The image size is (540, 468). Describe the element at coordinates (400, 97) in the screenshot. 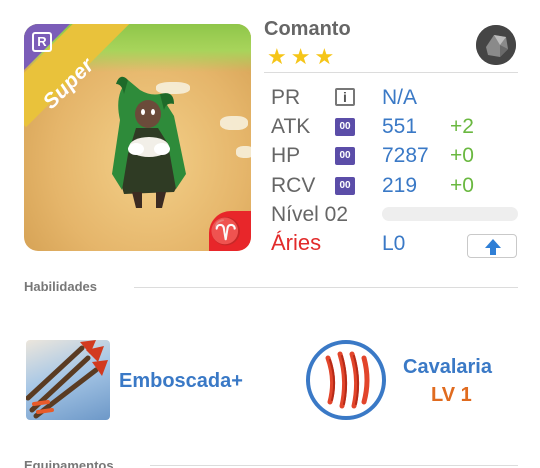

I see `stat-value-pr: N/A` at that location.